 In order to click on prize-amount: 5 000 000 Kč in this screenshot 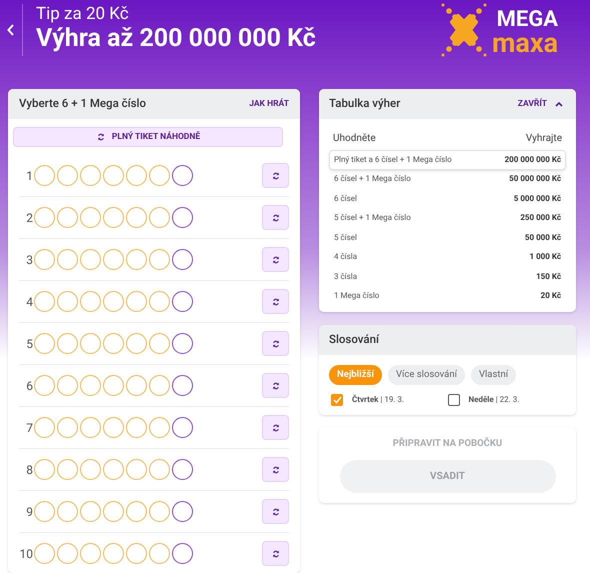, I will do `click(537, 198)`.